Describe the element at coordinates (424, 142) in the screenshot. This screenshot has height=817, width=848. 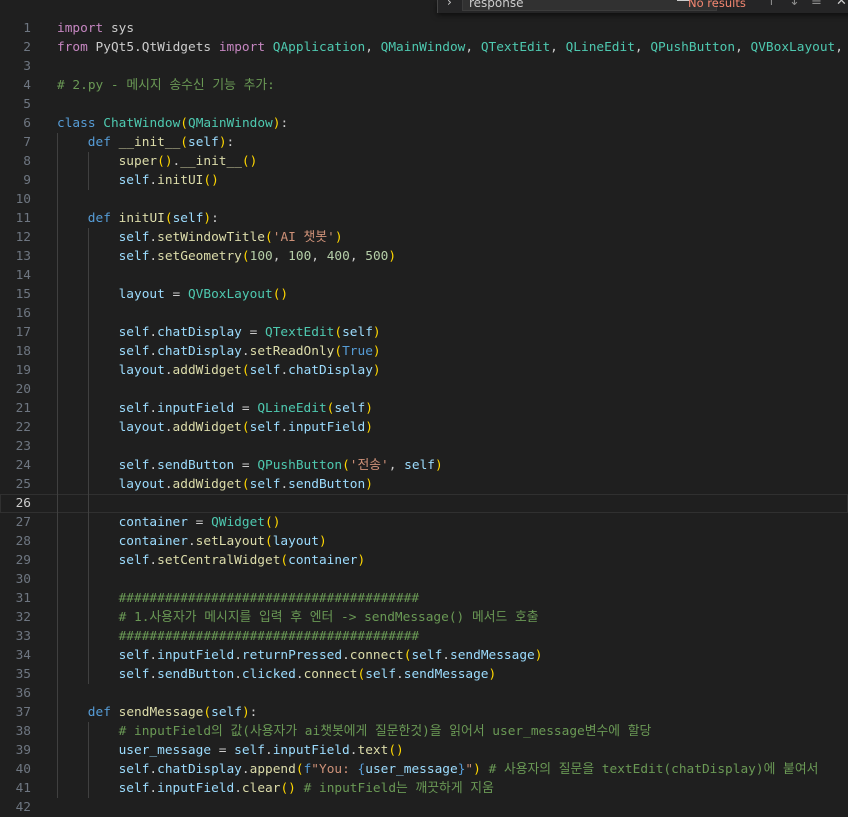
I see `code-line: 7 def __init__(self):` at that location.